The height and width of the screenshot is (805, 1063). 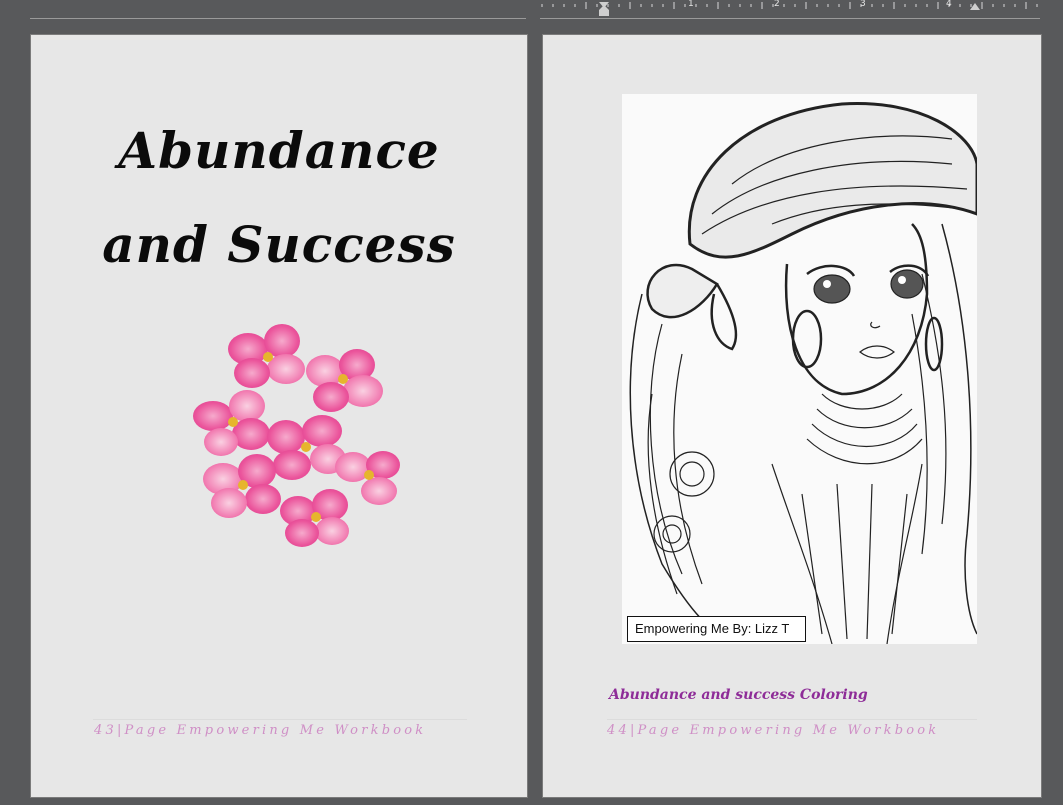 I want to click on ruler-left, so click(x=278, y=9).